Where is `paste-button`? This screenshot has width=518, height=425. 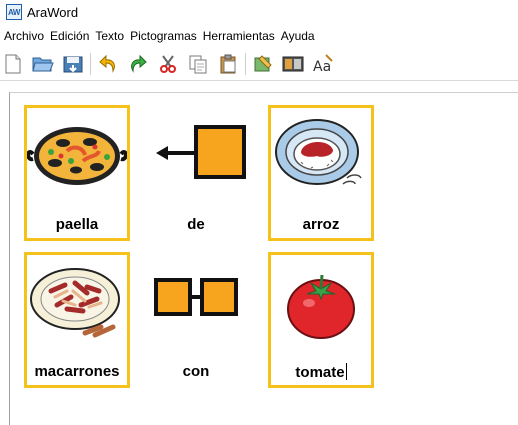
paste-button is located at coordinates (228, 64).